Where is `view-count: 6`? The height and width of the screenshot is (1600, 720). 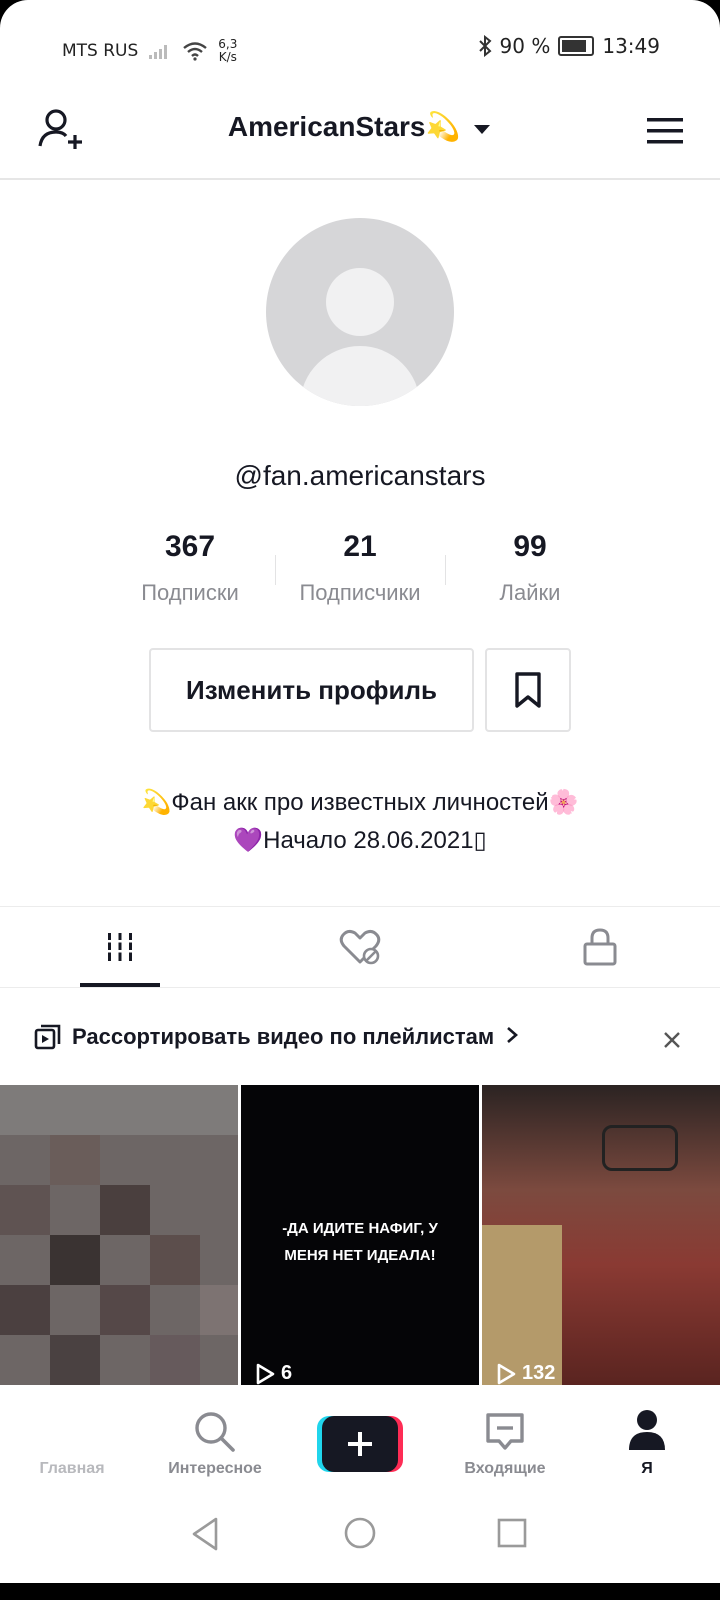
view-count: 6 is located at coordinates (273, 1373).